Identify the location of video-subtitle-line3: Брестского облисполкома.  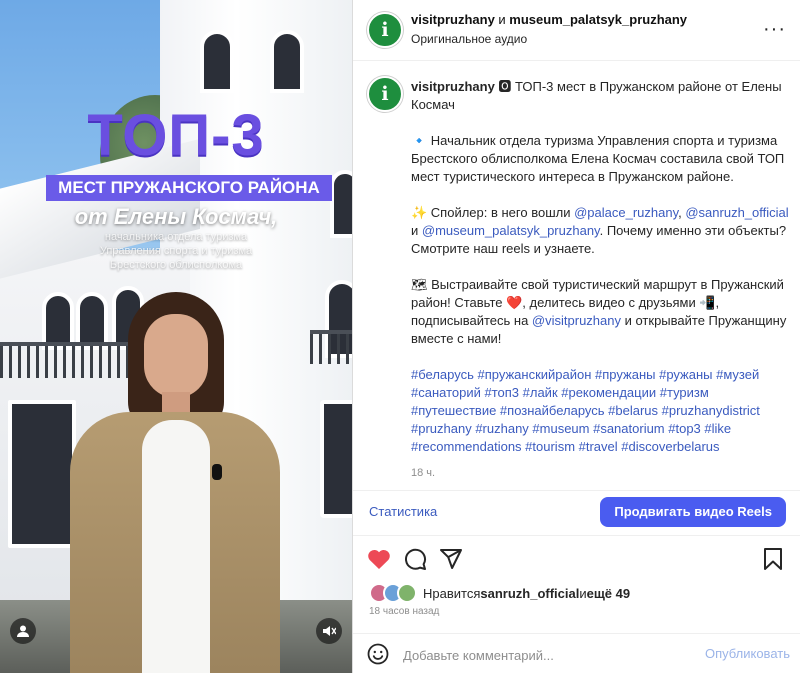
(176, 265).